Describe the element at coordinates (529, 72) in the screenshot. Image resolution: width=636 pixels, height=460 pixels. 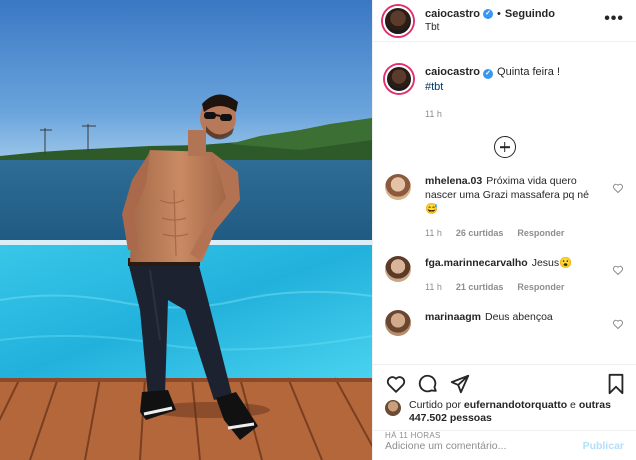
I see `caption-text: Quinta feira !` at that location.